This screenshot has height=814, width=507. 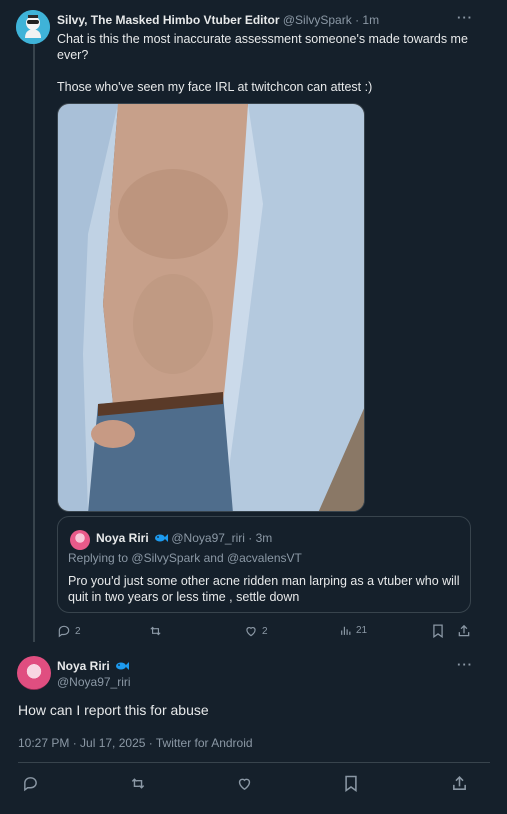 What do you see at coordinates (33, 27) in the screenshot?
I see `avatar-silvy` at bounding box center [33, 27].